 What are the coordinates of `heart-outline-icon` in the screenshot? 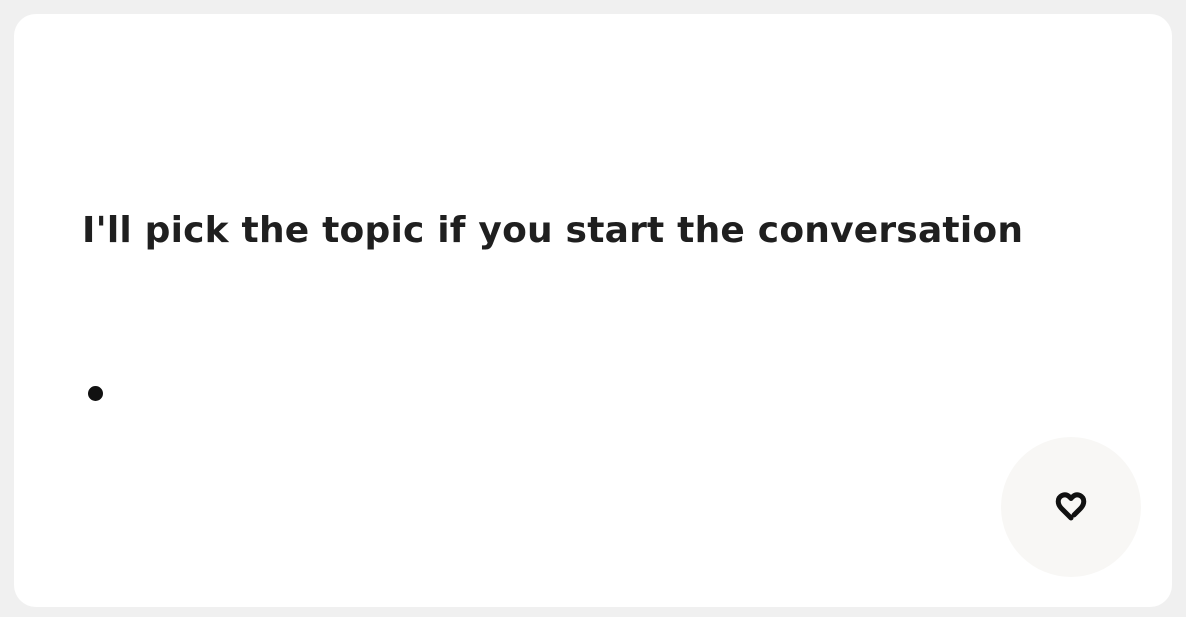 It's located at (1071, 507).